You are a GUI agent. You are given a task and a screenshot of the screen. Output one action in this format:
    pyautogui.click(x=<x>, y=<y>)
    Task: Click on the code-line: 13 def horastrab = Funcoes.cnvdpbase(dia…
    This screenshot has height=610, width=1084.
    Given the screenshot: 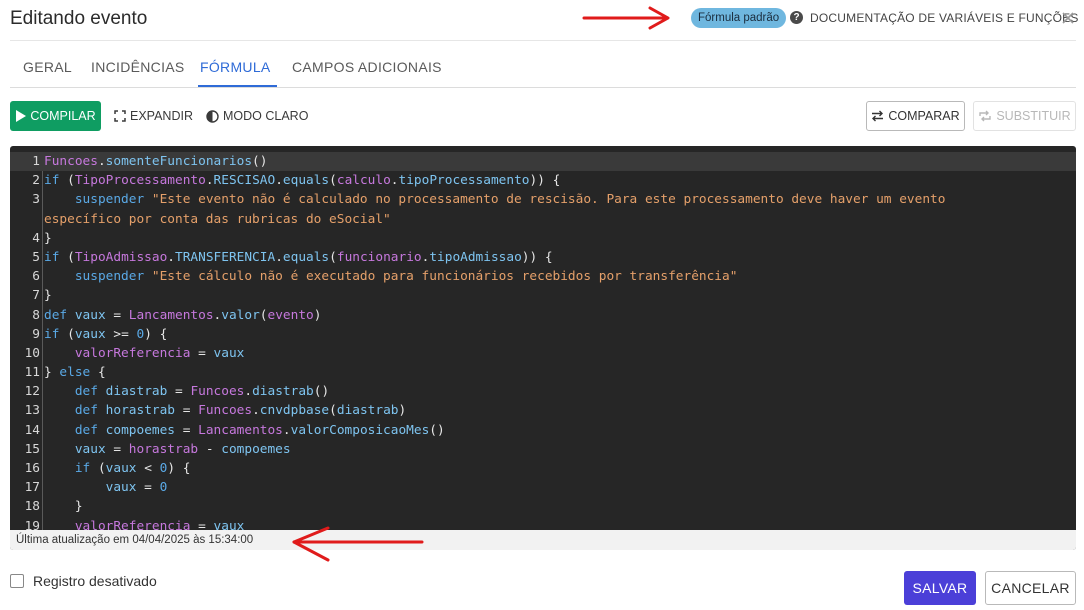 What is the action you would take?
    pyautogui.click(x=543, y=410)
    